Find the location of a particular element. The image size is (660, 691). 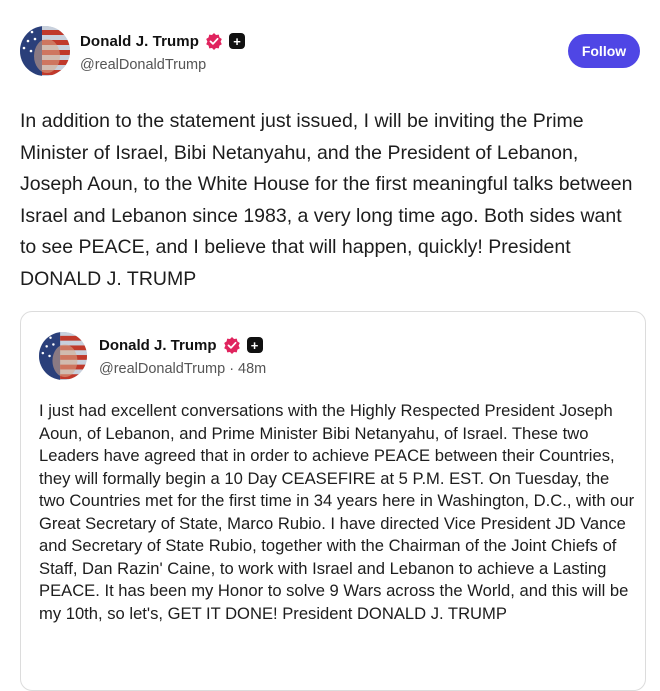

quoted-author-name-row: Donald J. Trump + is located at coordinates (181, 345).